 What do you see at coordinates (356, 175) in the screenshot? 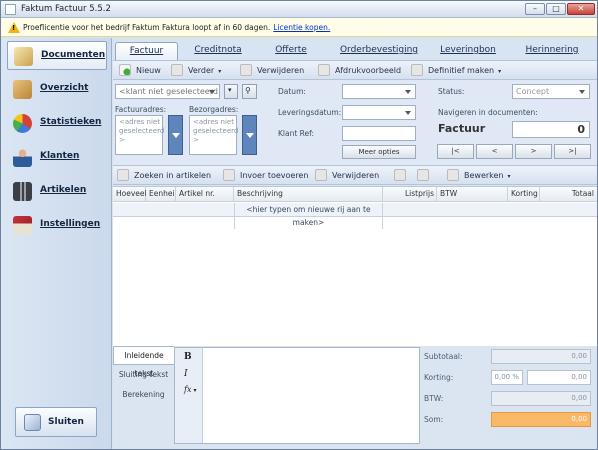
I see `delete-line-label: Verwijderen` at bounding box center [356, 175].